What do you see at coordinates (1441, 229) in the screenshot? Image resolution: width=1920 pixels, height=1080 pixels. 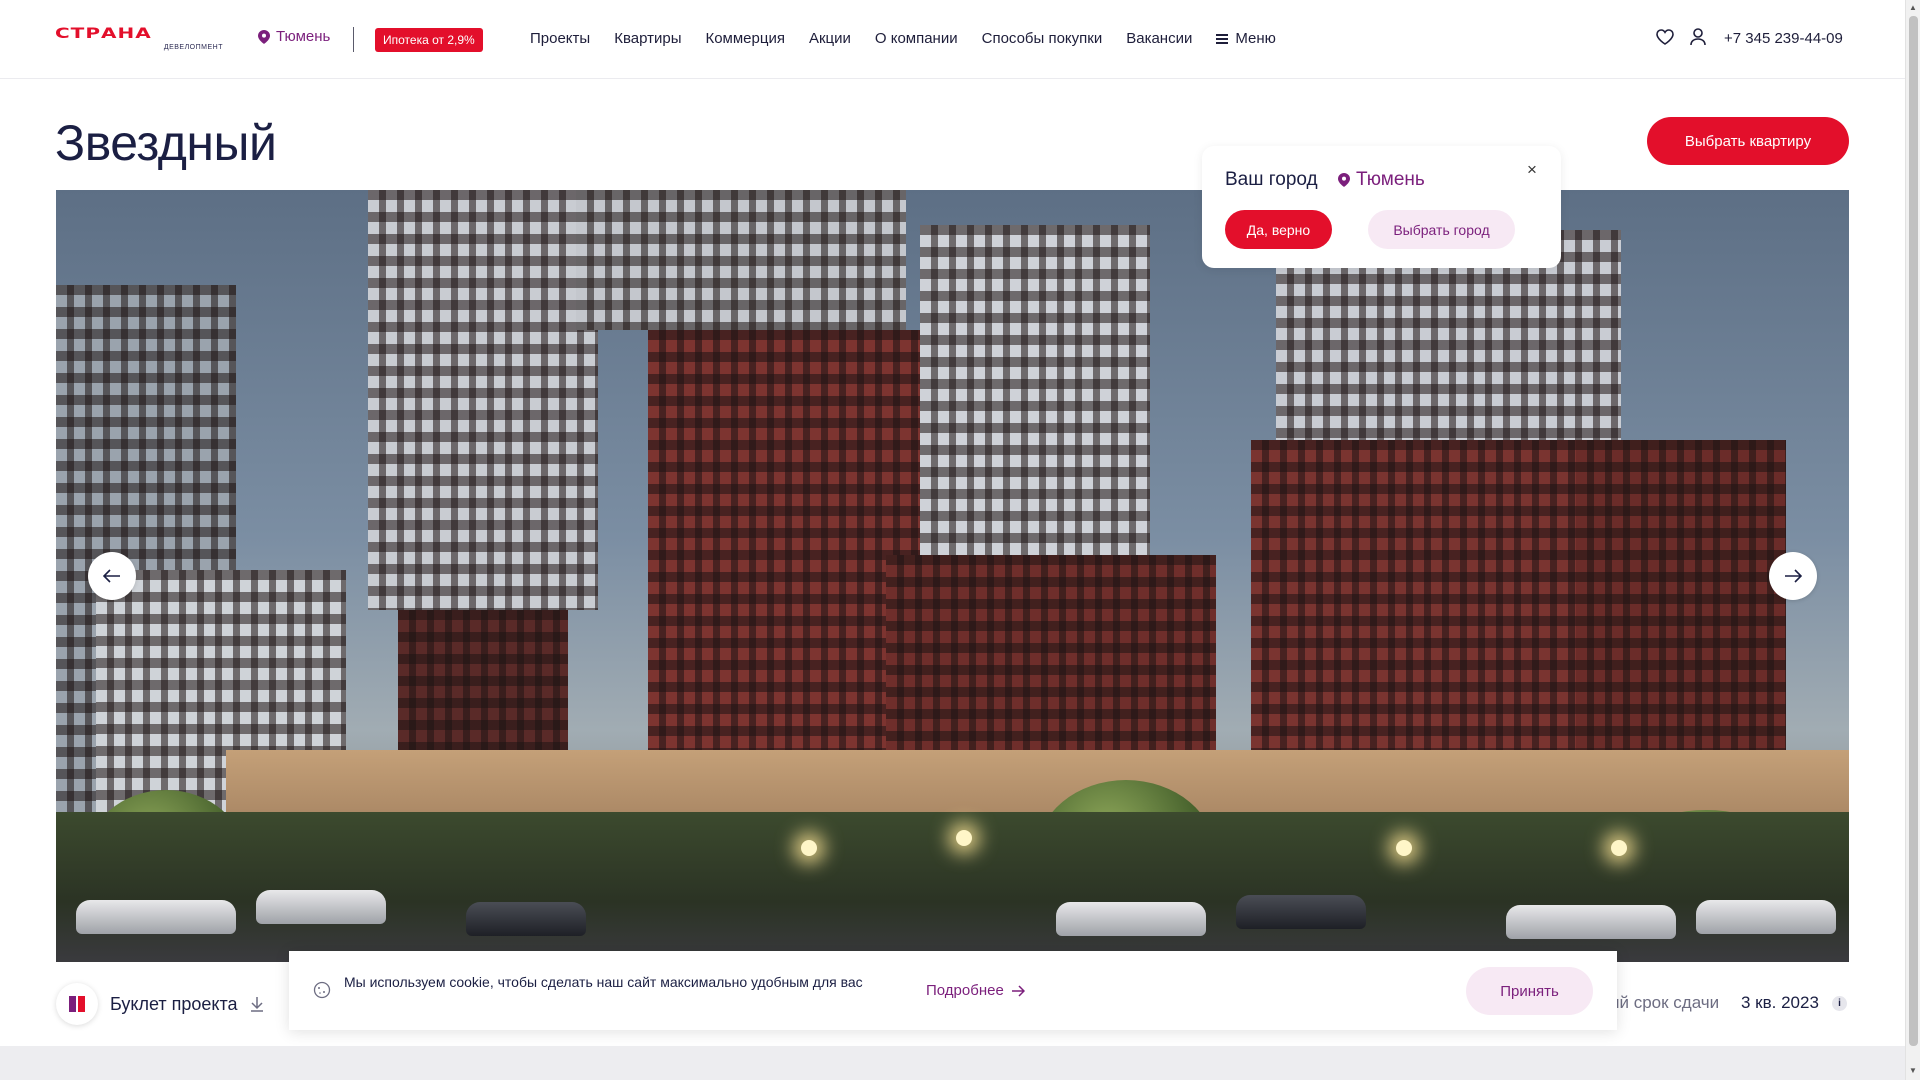 I see `choose-city-button: Выбрать город` at bounding box center [1441, 229].